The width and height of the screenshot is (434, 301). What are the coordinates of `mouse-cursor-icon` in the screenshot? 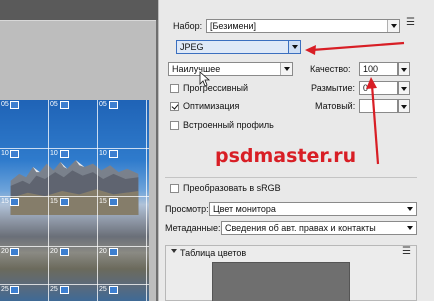 It's located at (205, 79).